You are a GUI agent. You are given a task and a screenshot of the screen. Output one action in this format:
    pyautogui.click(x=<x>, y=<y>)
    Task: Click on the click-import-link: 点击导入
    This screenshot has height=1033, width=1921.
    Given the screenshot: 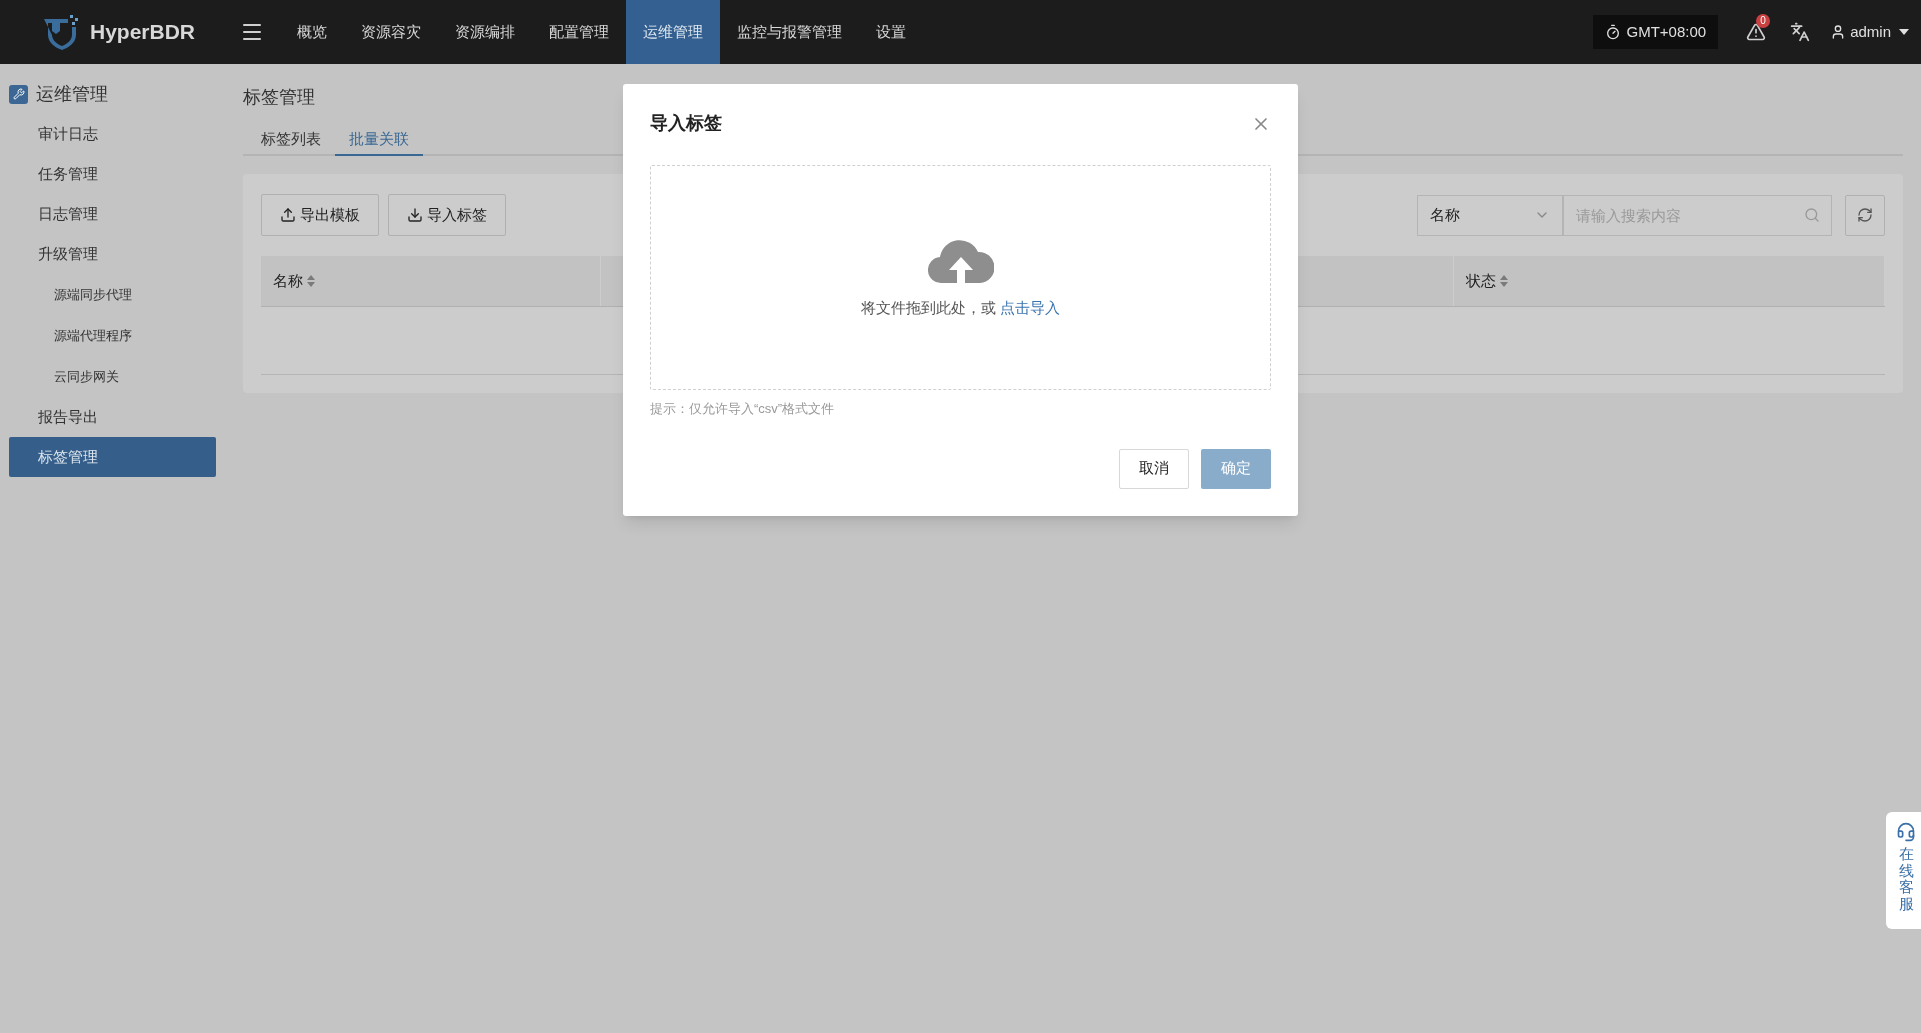 What is the action you would take?
    pyautogui.click(x=1030, y=308)
    